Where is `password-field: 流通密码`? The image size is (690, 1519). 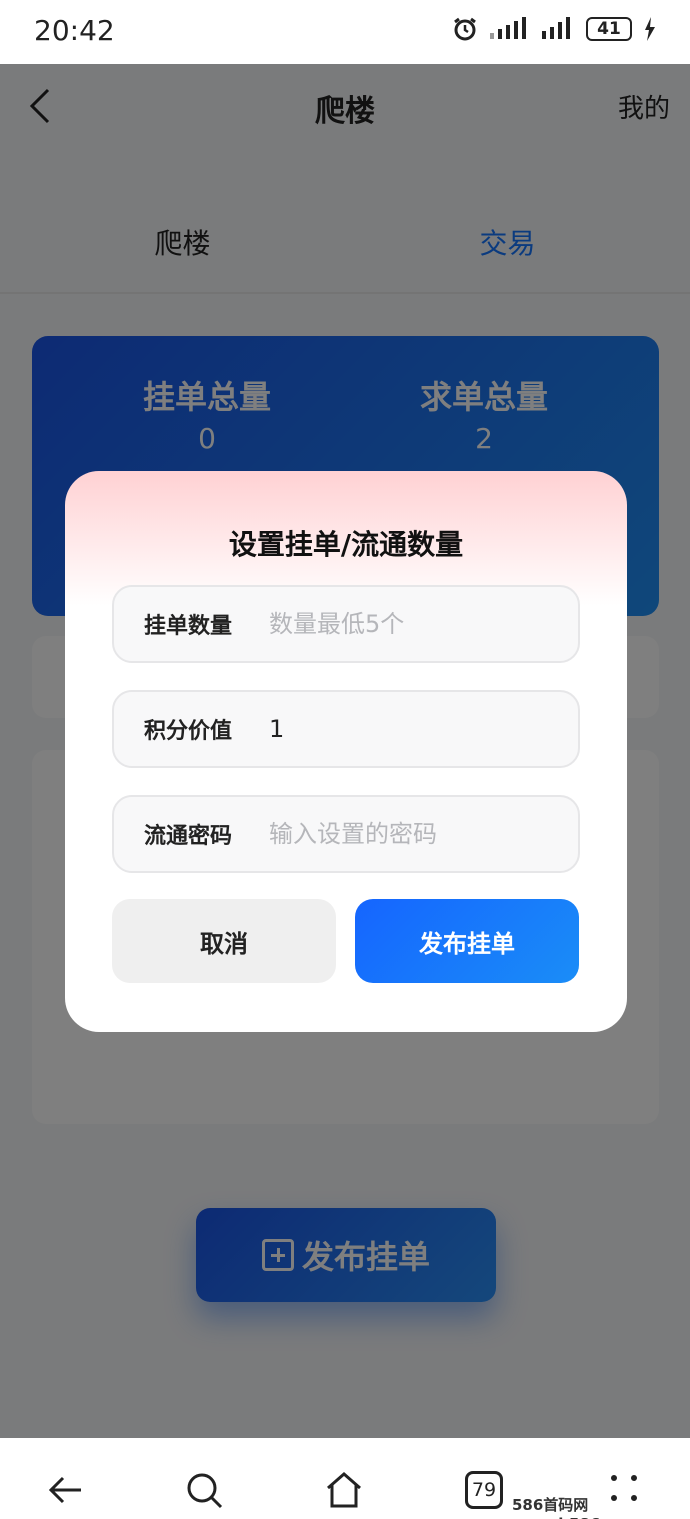 password-field: 流通密码 is located at coordinates (346, 834).